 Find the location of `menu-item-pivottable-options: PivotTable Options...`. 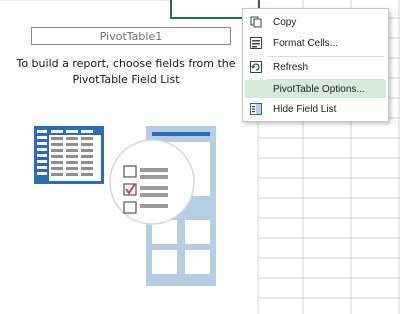

menu-item-pivottable-options: PivotTable Options... is located at coordinates (315, 89).